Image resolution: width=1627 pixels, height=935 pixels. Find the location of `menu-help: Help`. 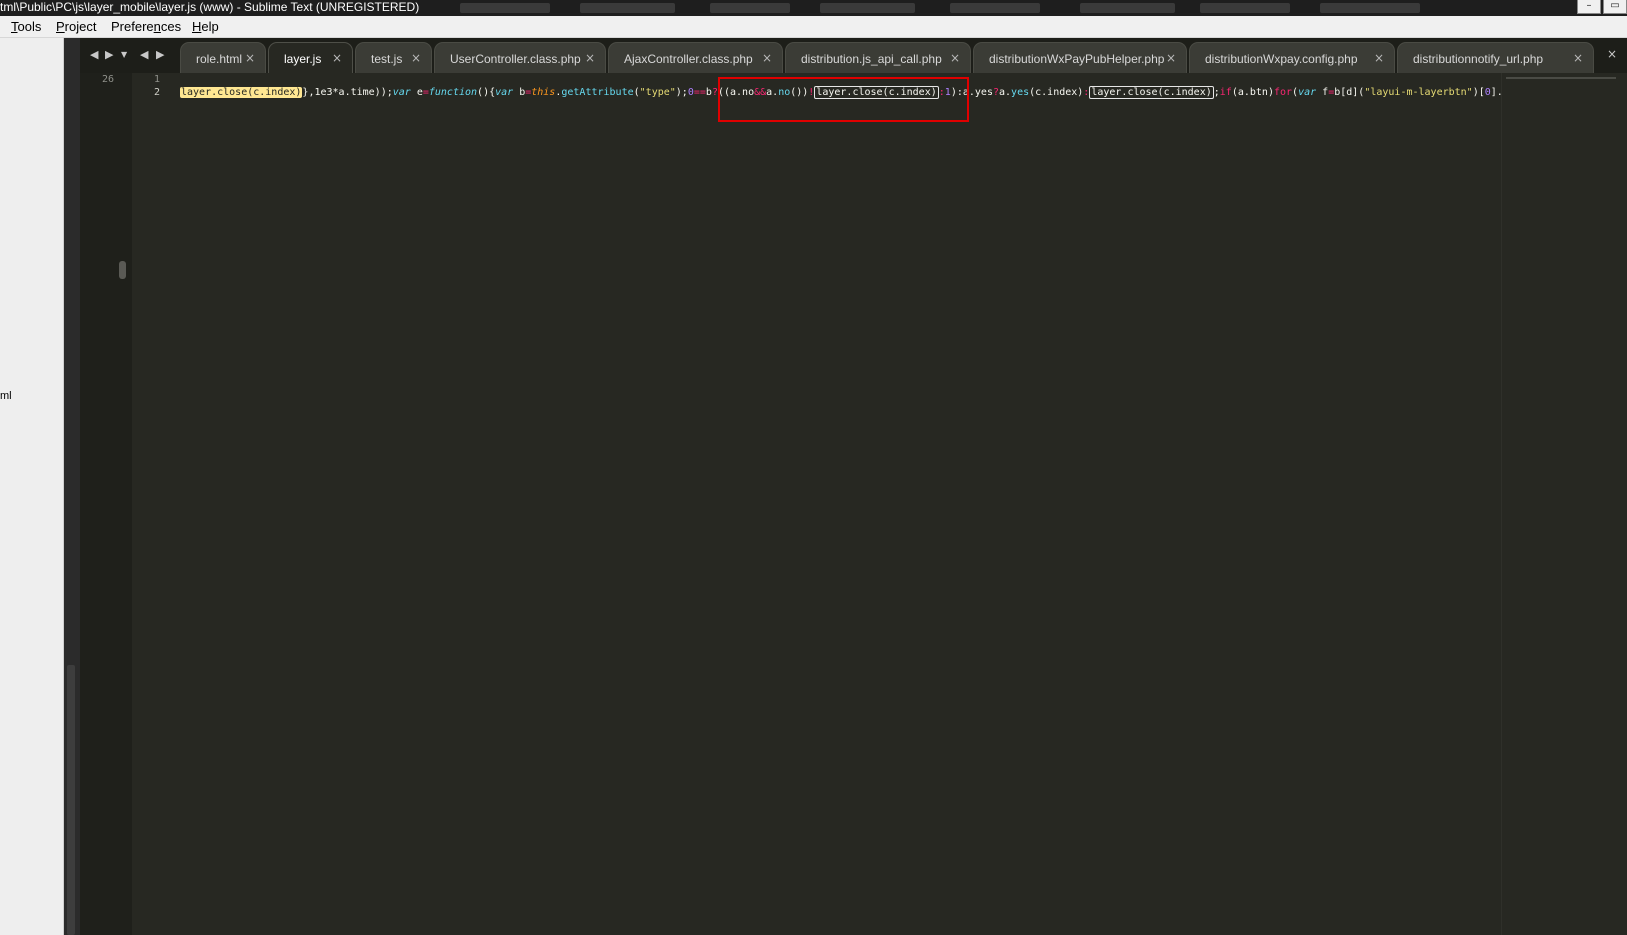

menu-help: Help is located at coordinates (205, 27).